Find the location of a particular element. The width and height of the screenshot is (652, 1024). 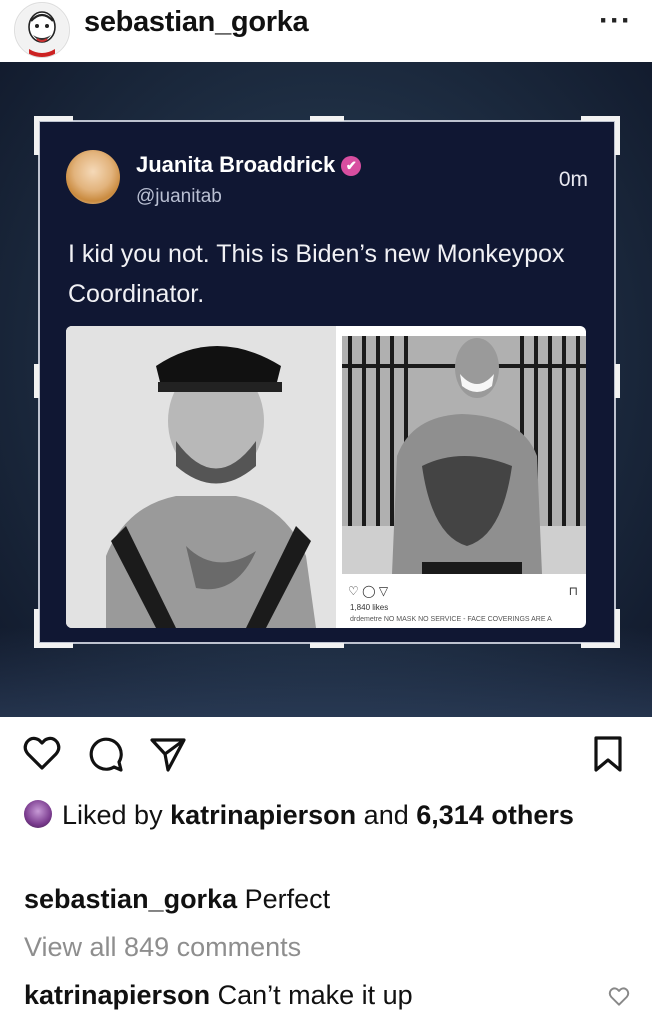

post-header: sebastian_gorka ··· is located at coordinates (326, 31).